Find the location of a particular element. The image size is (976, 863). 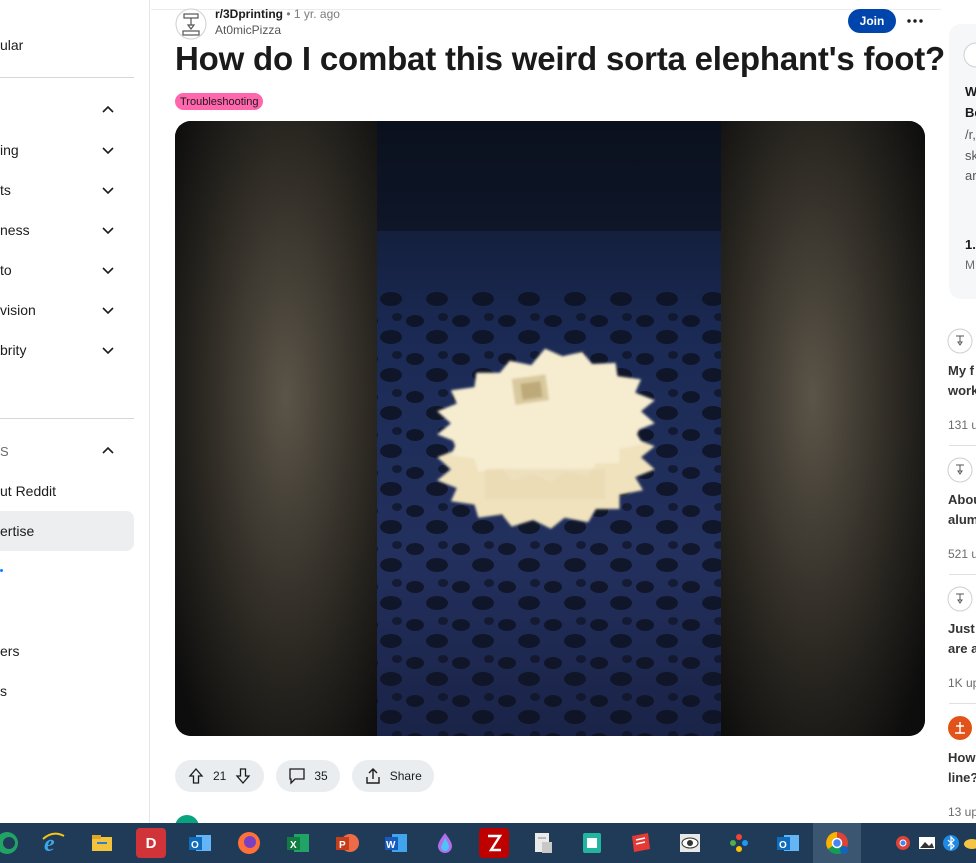

chrome-tray-icon is located at coordinates (903, 843).